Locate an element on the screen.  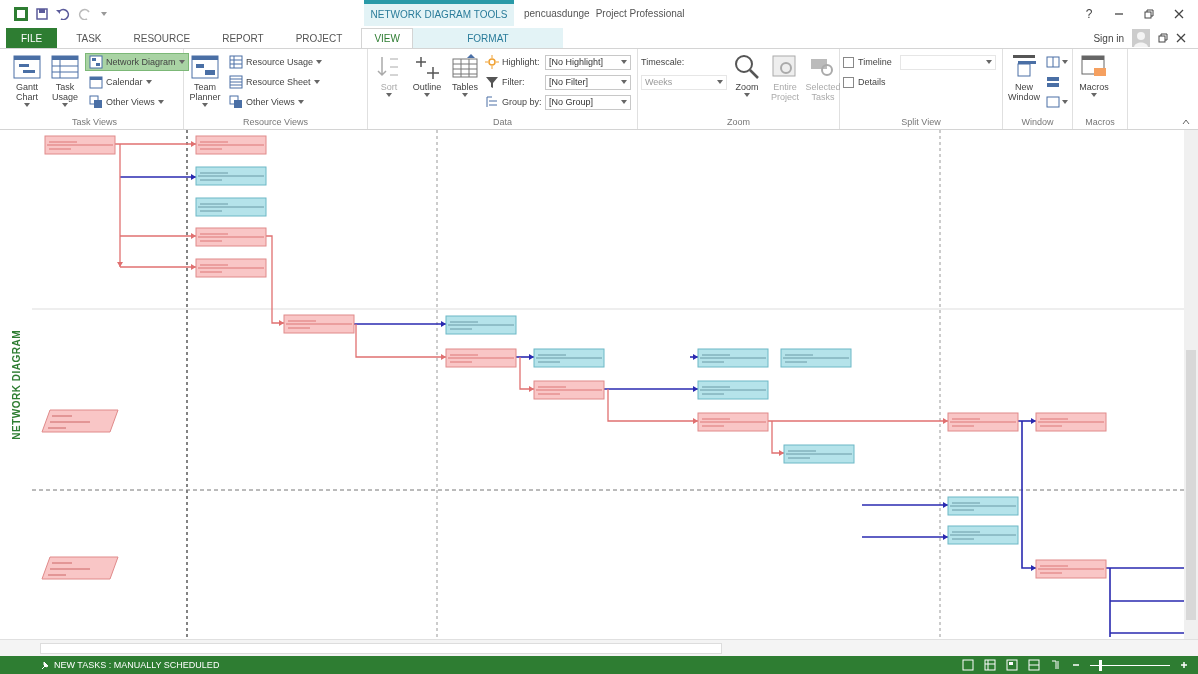
ribbon-button: Resource Usage is located at coordinates (276, 62).